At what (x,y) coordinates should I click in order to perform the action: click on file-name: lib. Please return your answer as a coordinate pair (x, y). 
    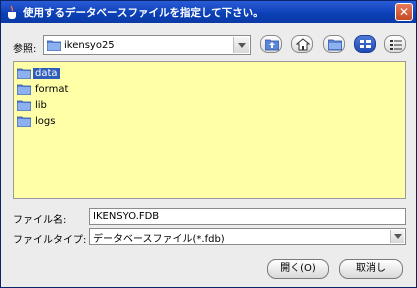
    Looking at the image, I should click on (41, 105).